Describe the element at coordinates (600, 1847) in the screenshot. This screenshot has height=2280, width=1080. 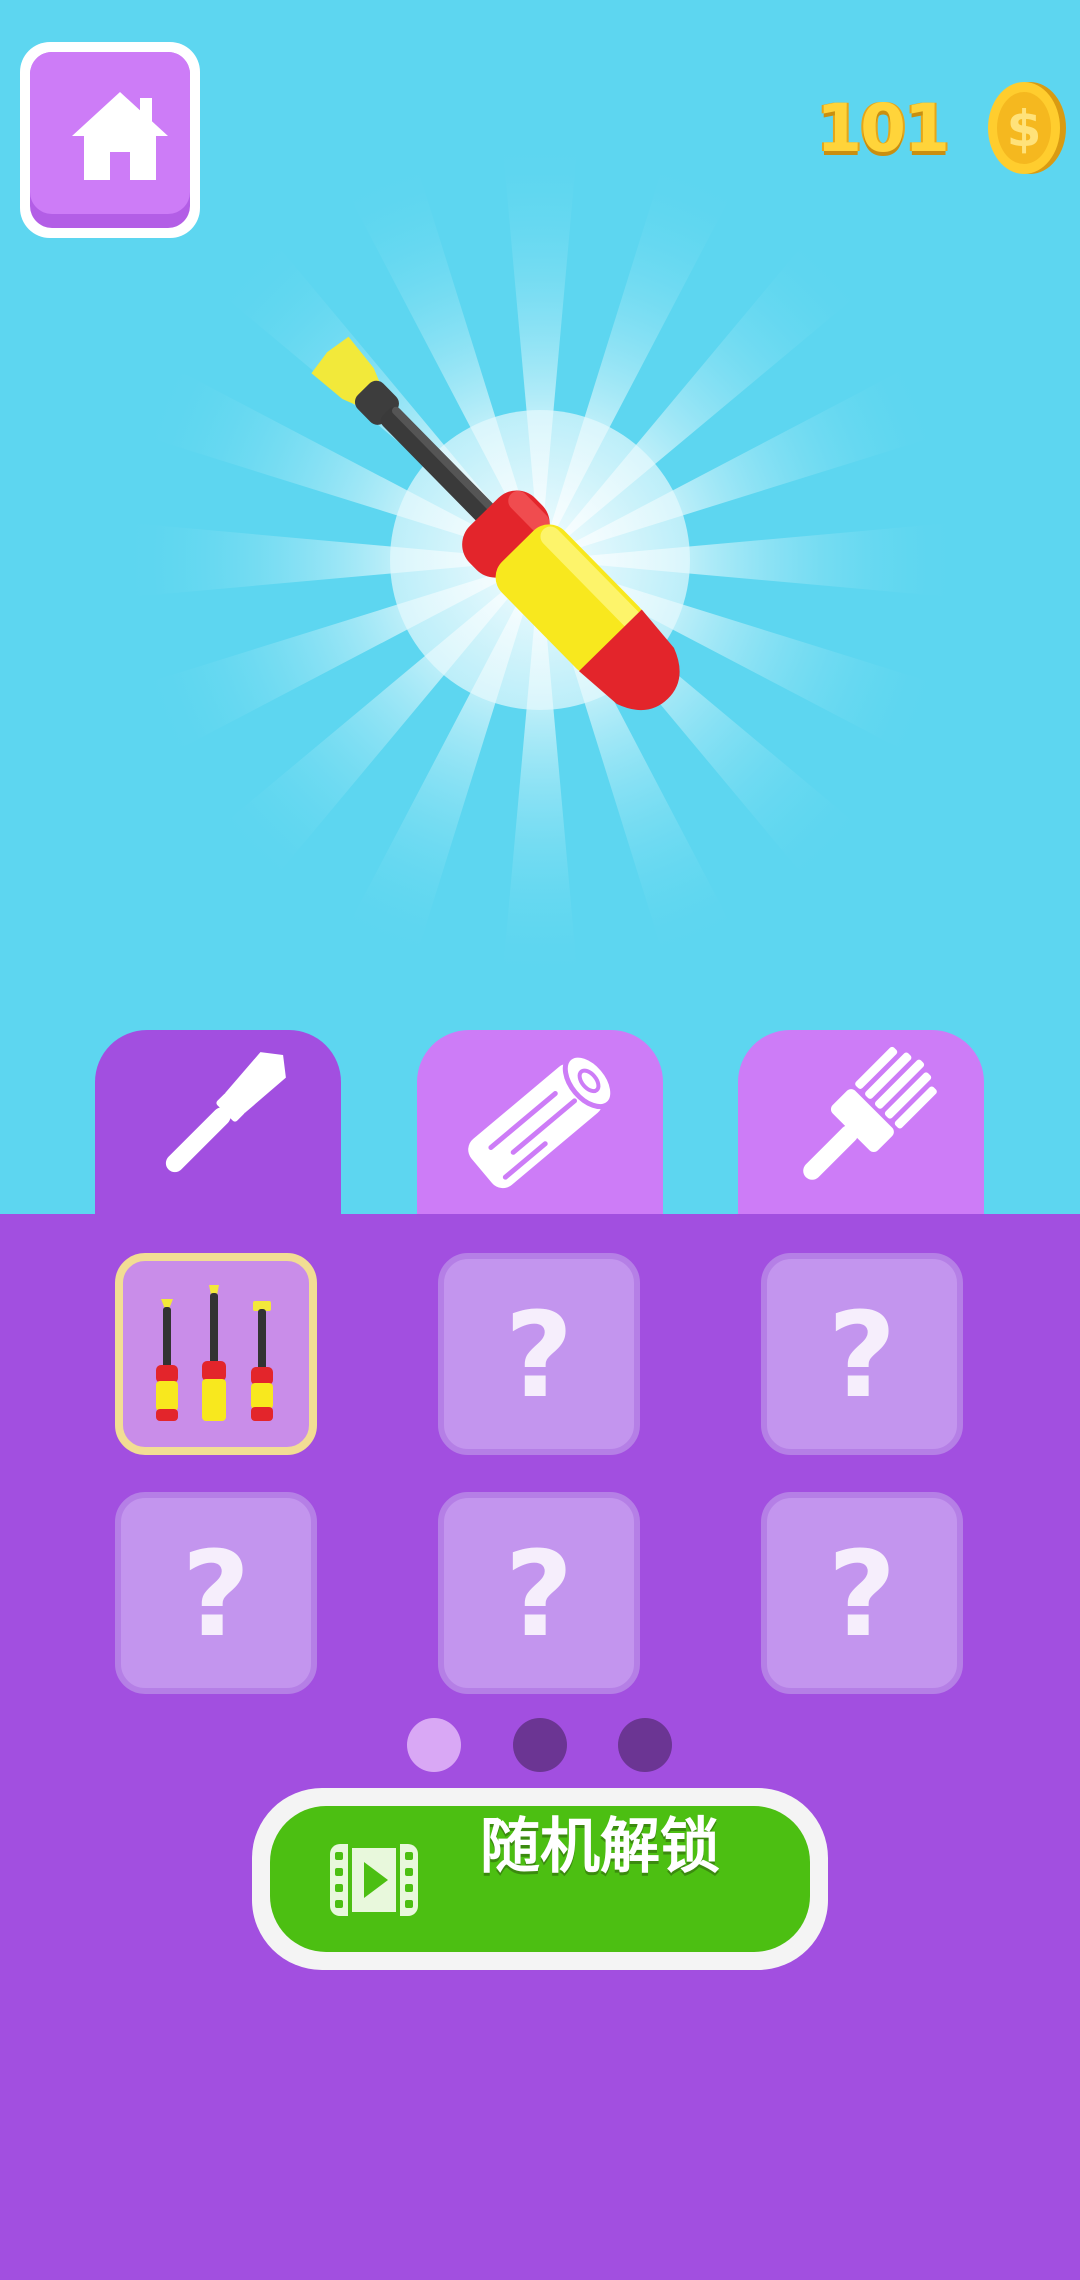
I see `random-unlock-label: 随机解锁` at that location.